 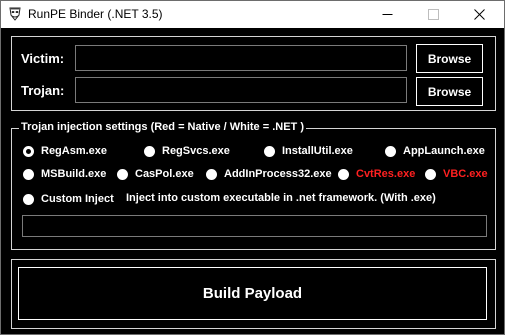 I want to click on custom-executable-input, so click(x=254, y=226).